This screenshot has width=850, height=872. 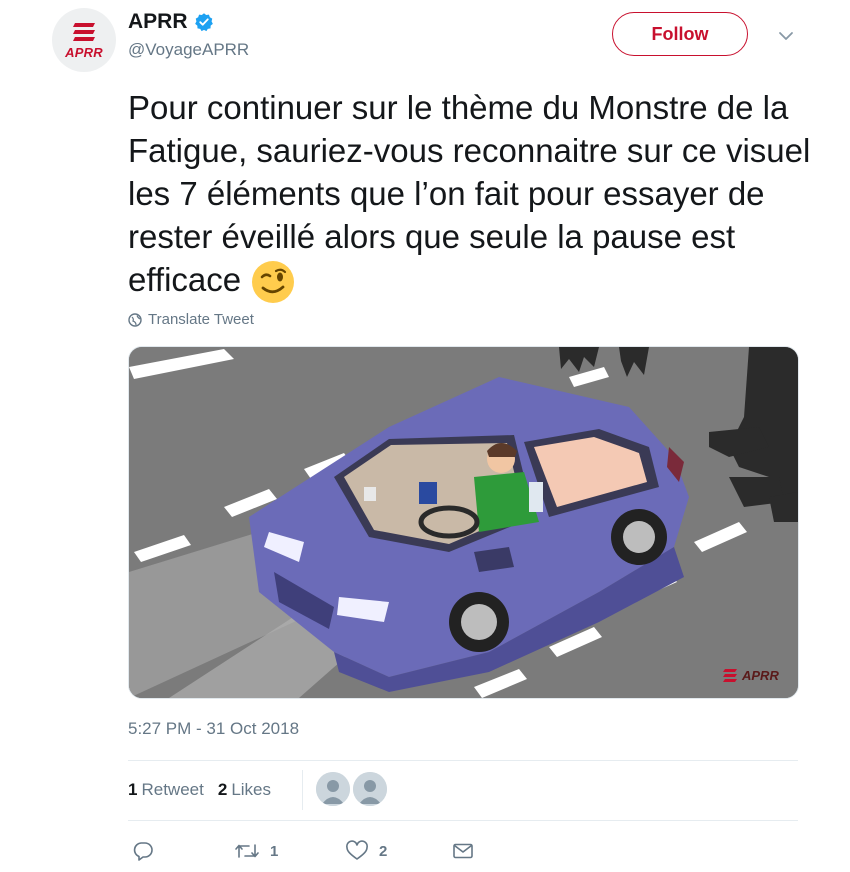 I want to click on aprr-logo-icon, so click(x=84, y=31).